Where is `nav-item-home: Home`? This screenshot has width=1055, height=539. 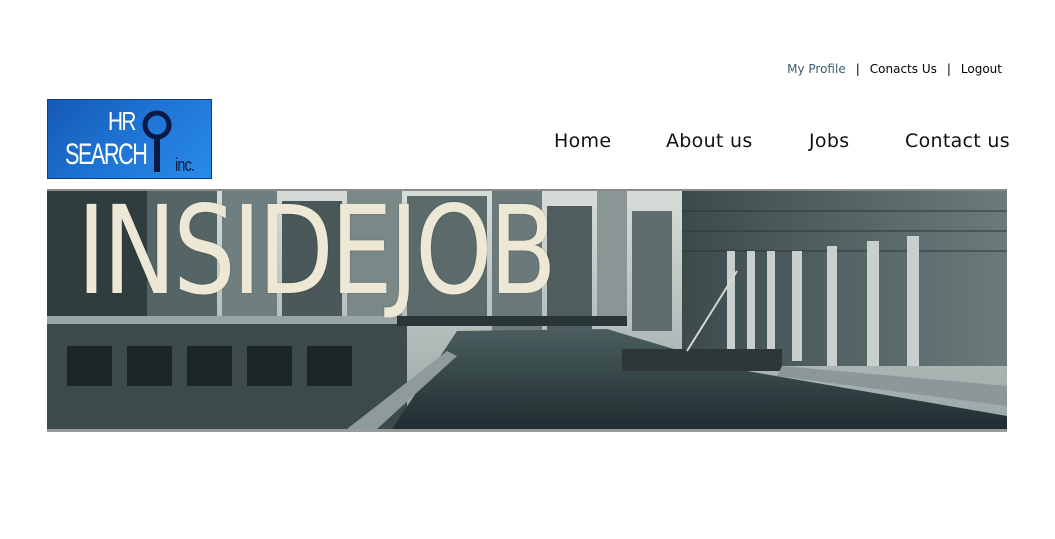
nav-item-home: Home is located at coordinates (582, 141).